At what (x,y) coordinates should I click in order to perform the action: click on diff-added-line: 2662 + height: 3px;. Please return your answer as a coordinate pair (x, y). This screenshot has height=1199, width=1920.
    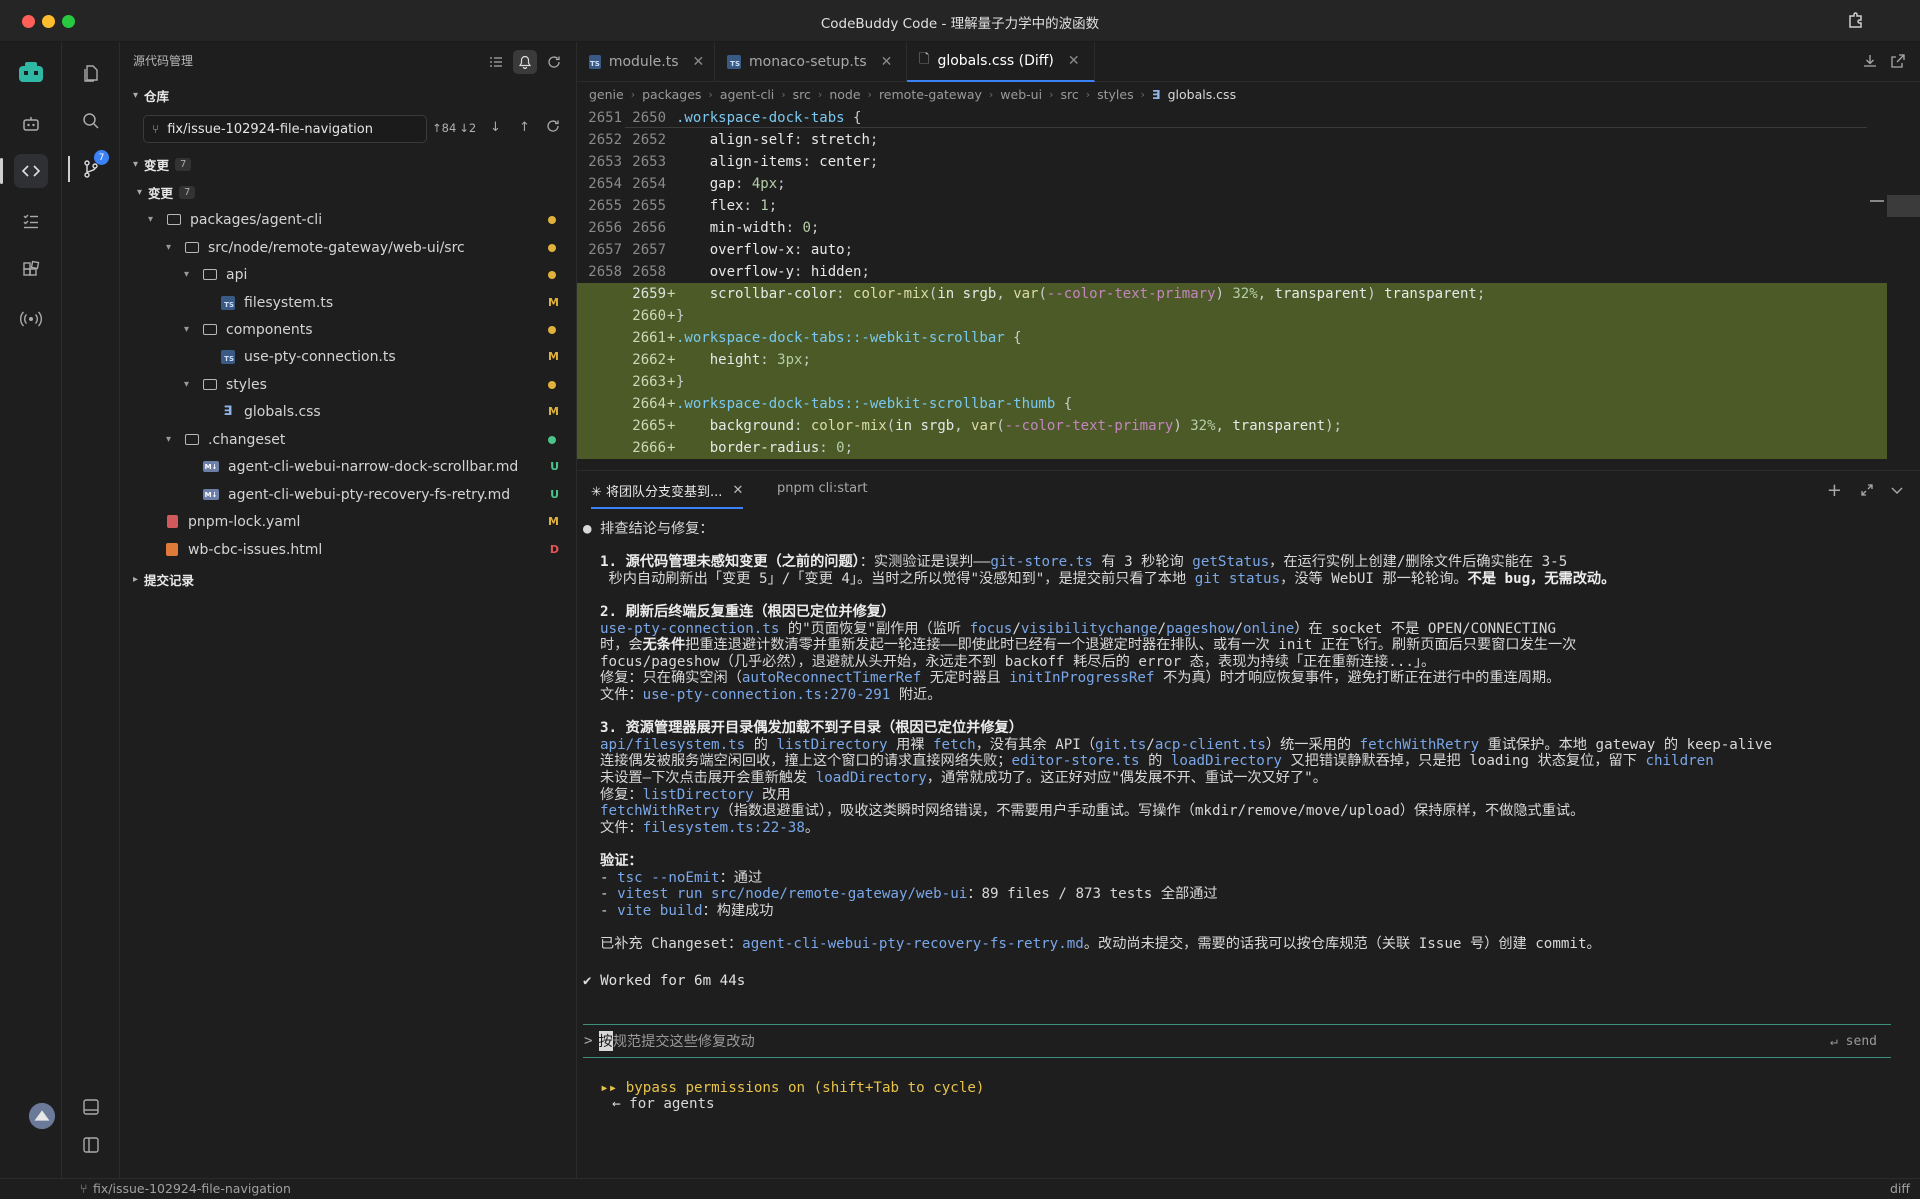
    Looking at the image, I should click on (1232, 360).